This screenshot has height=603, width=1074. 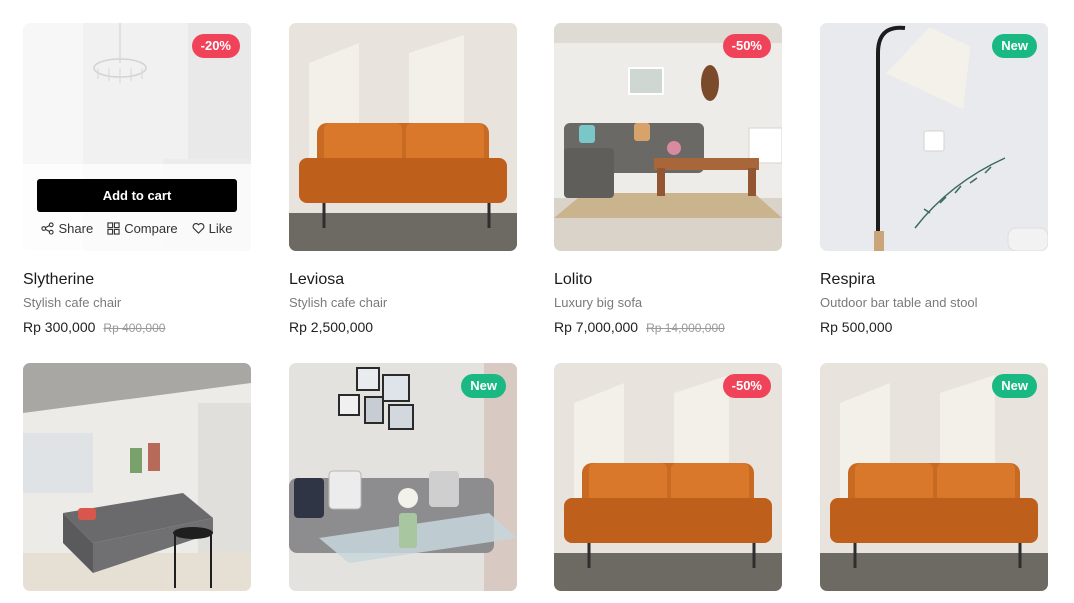 I want to click on compare-icon, so click(x=113, y=228).